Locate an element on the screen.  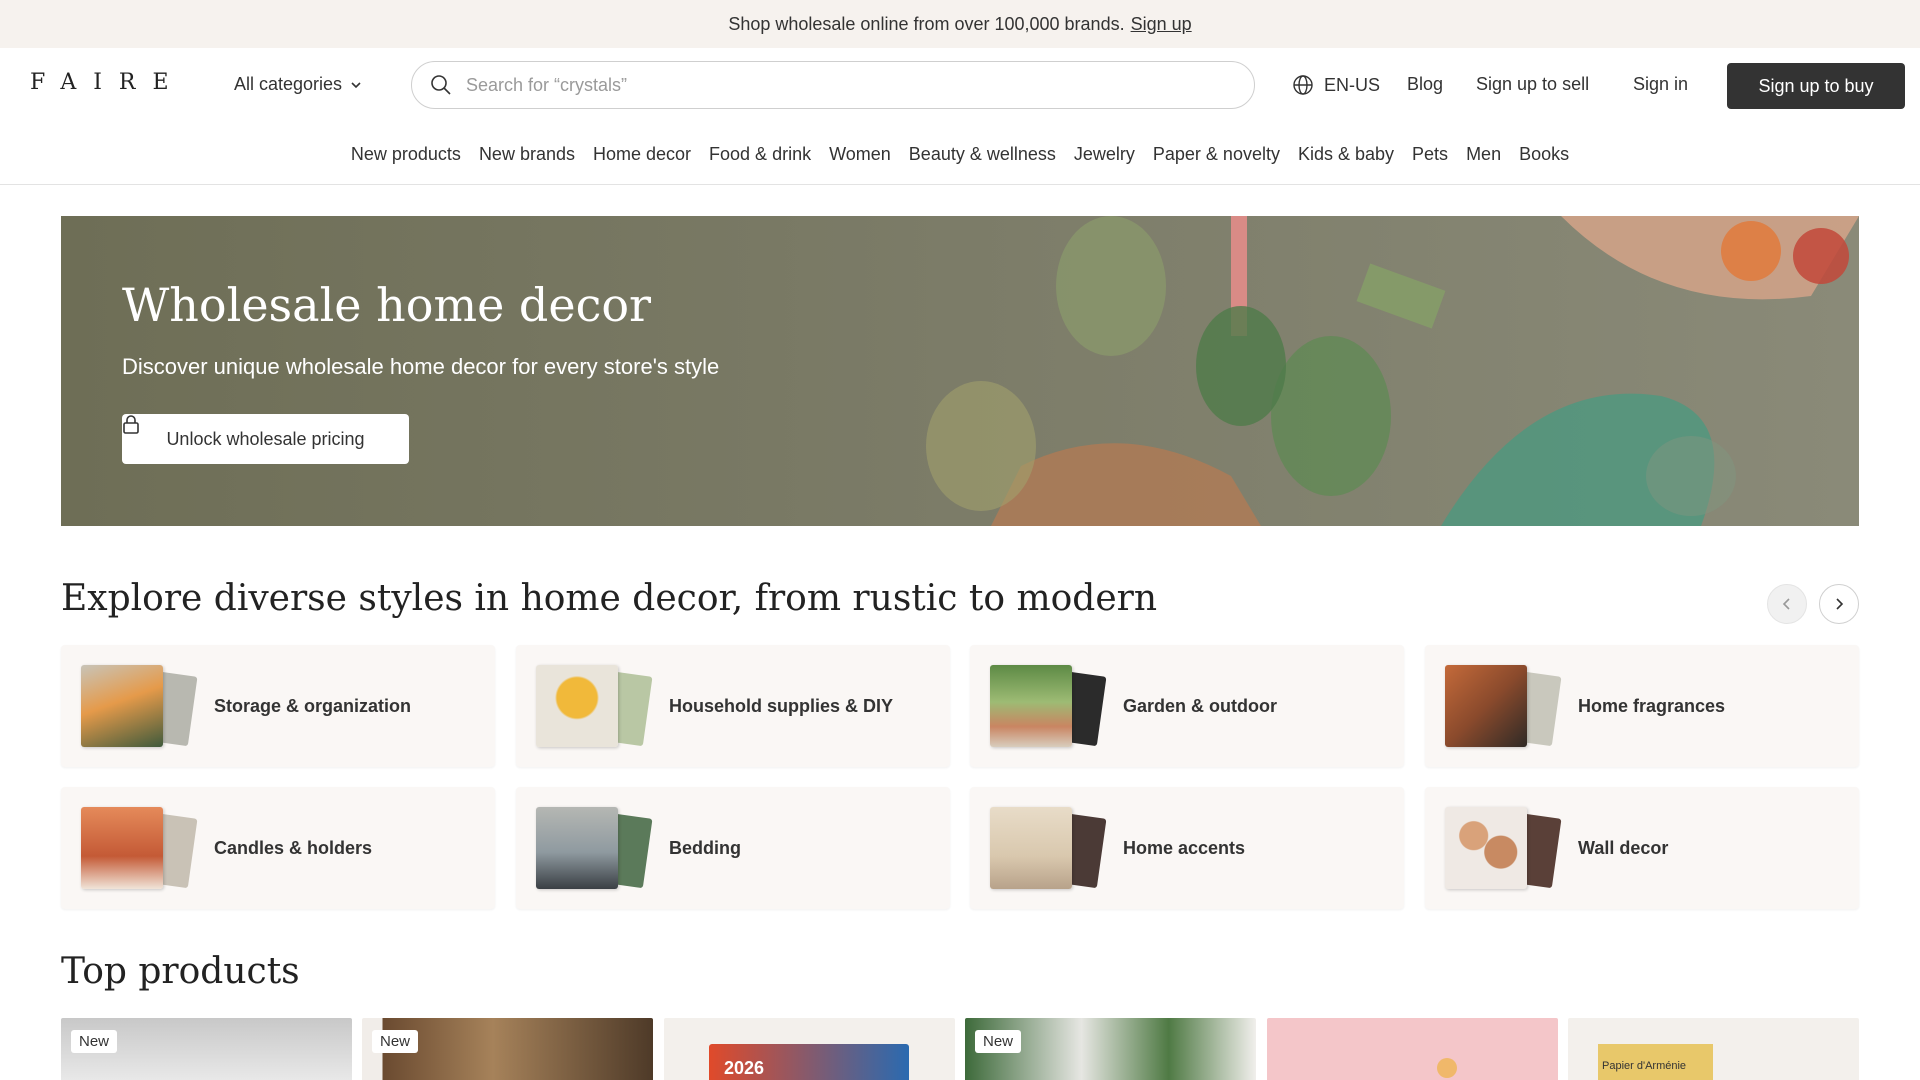
nav-home-decor: Home decor is located at coordinates (642, 154).